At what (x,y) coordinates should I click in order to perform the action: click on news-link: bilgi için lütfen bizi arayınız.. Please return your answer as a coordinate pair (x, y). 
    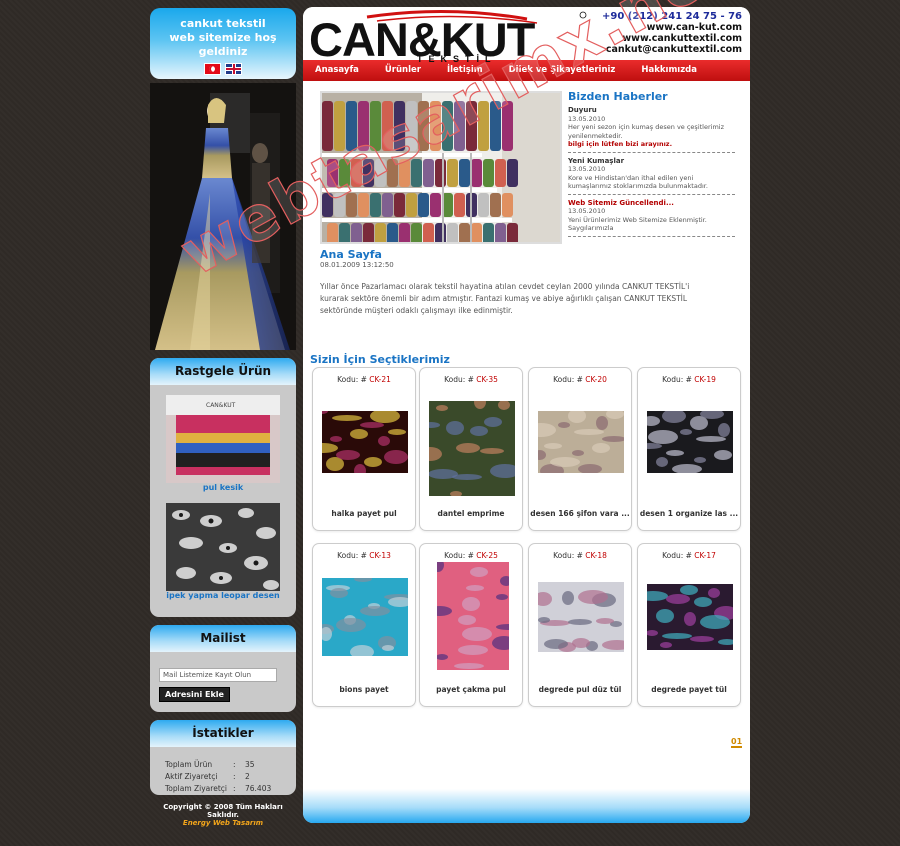
    Looking at the image, I should click on (651, 144).